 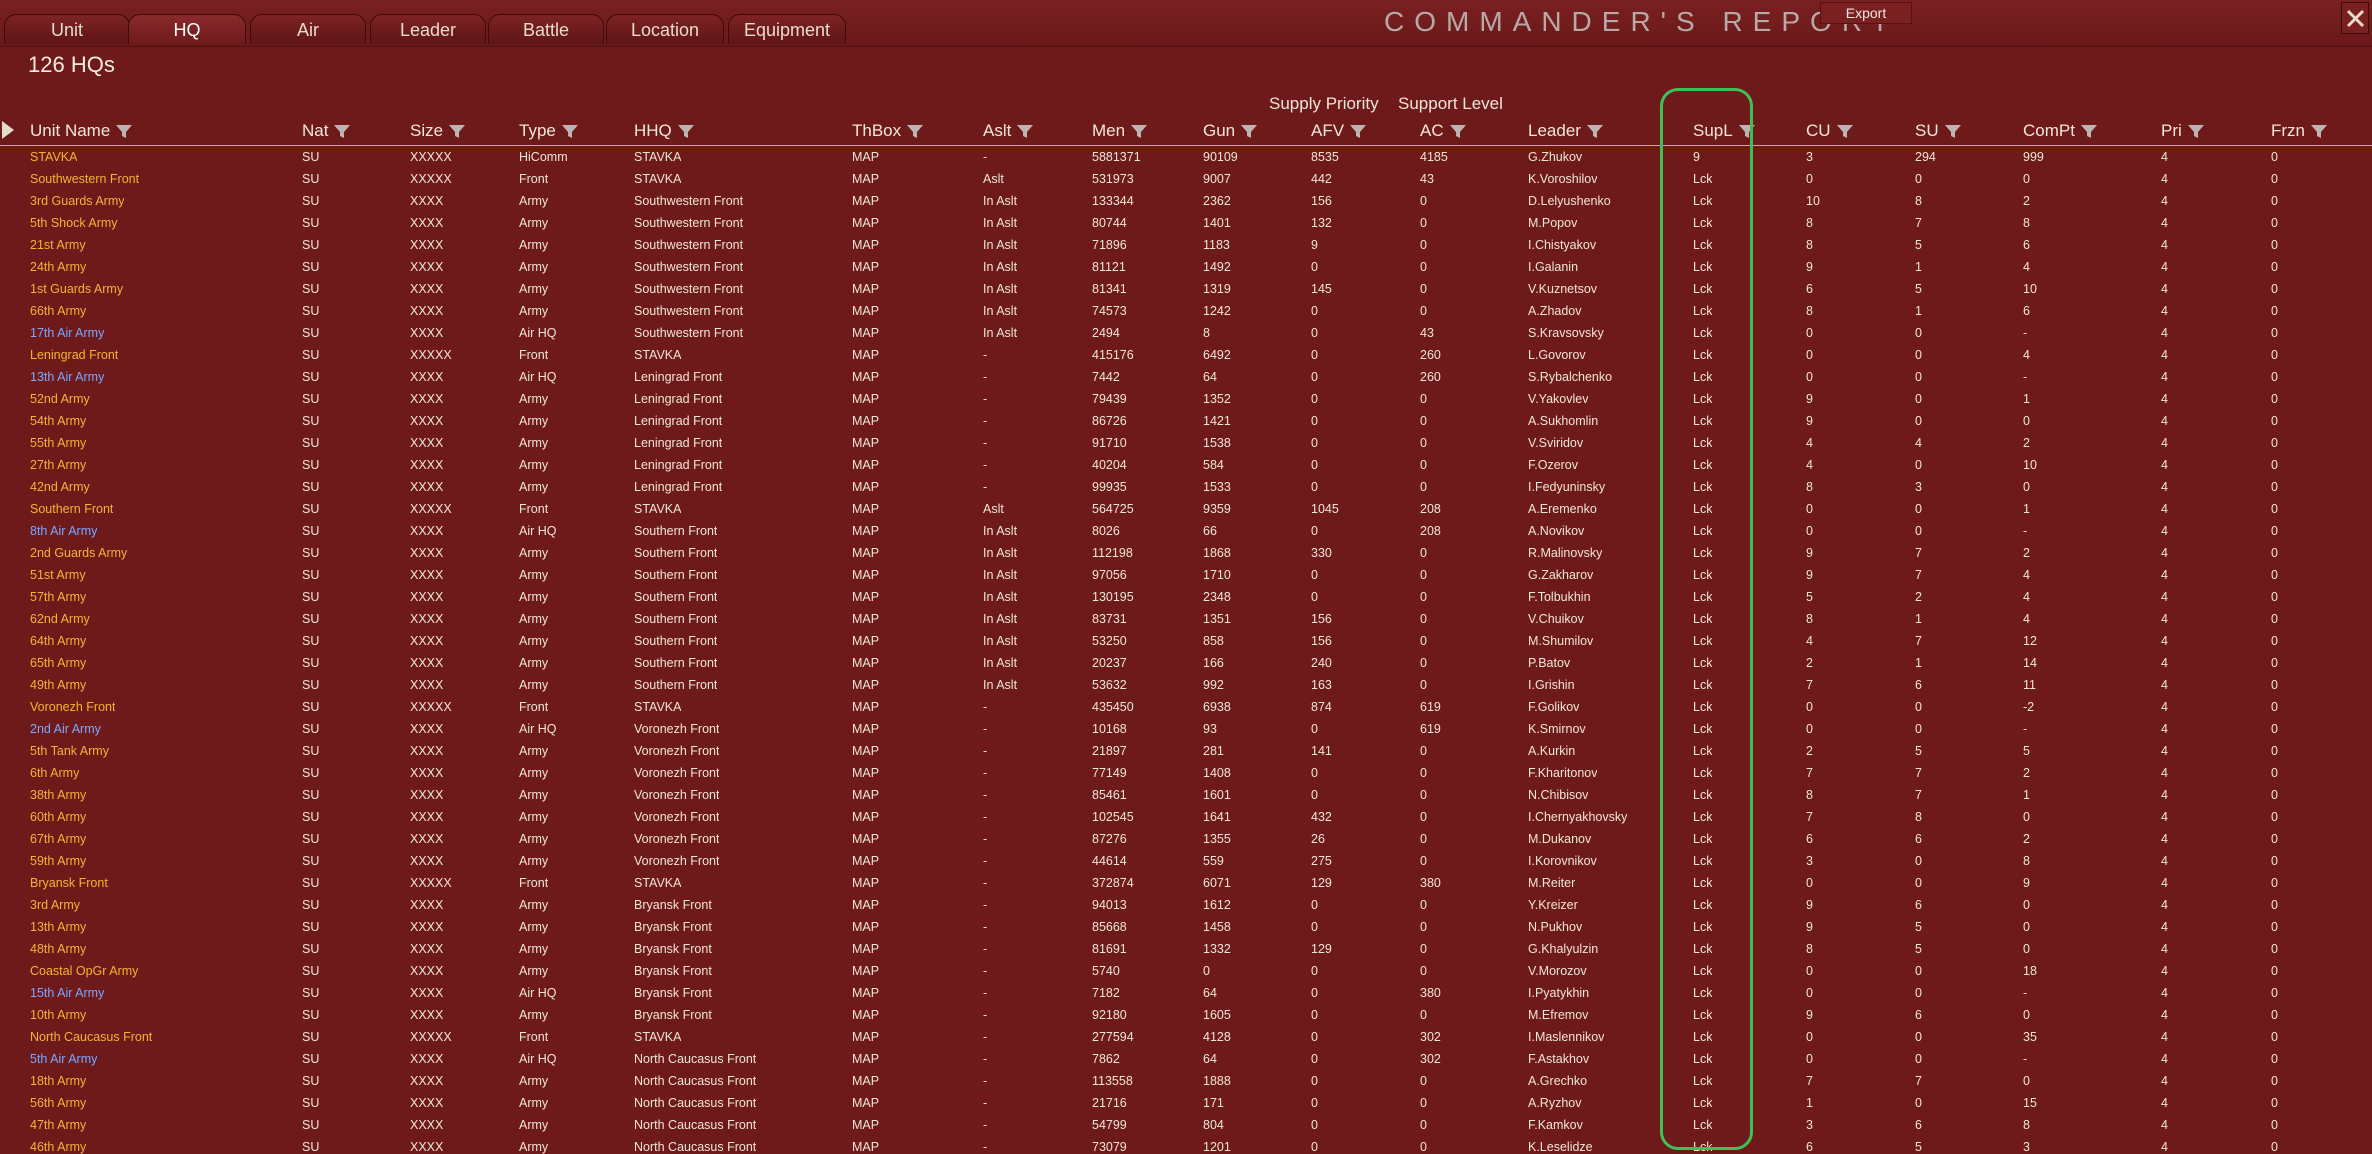 I want to click on cell-name: 2nd Guards Army, so click(x=78, y=553).